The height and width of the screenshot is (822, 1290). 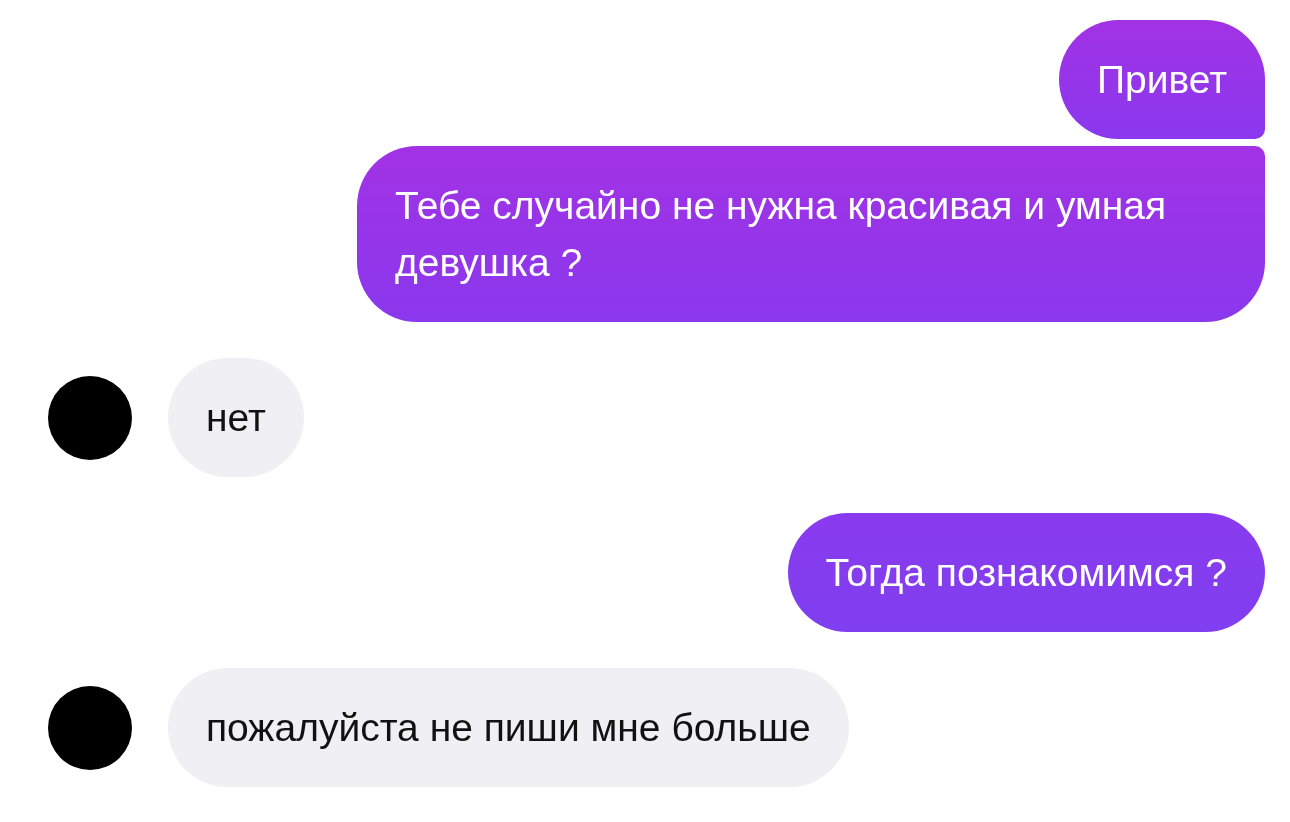 I want to click on sent-message: Привет, so click(x=1161, y=79).